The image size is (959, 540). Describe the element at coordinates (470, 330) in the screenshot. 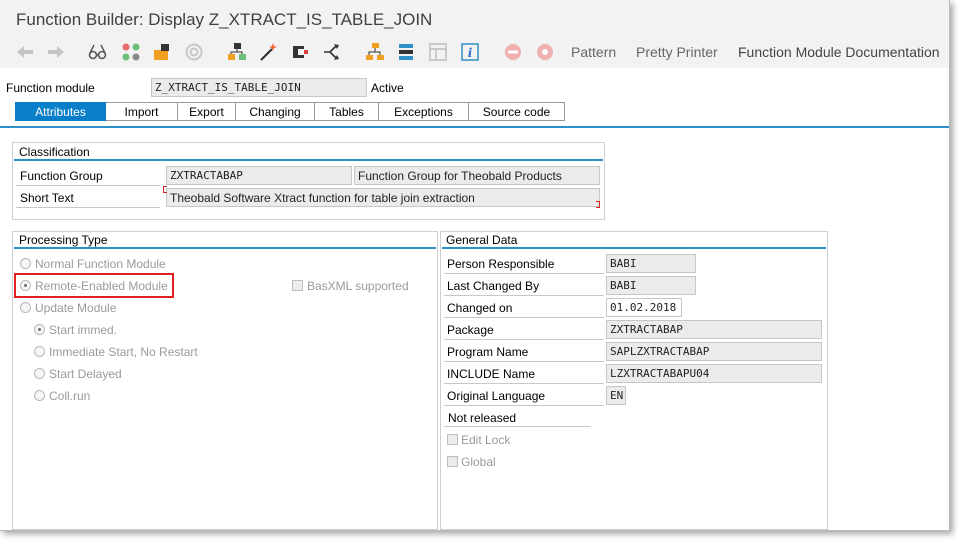

I see `package-label: Package` at that location.